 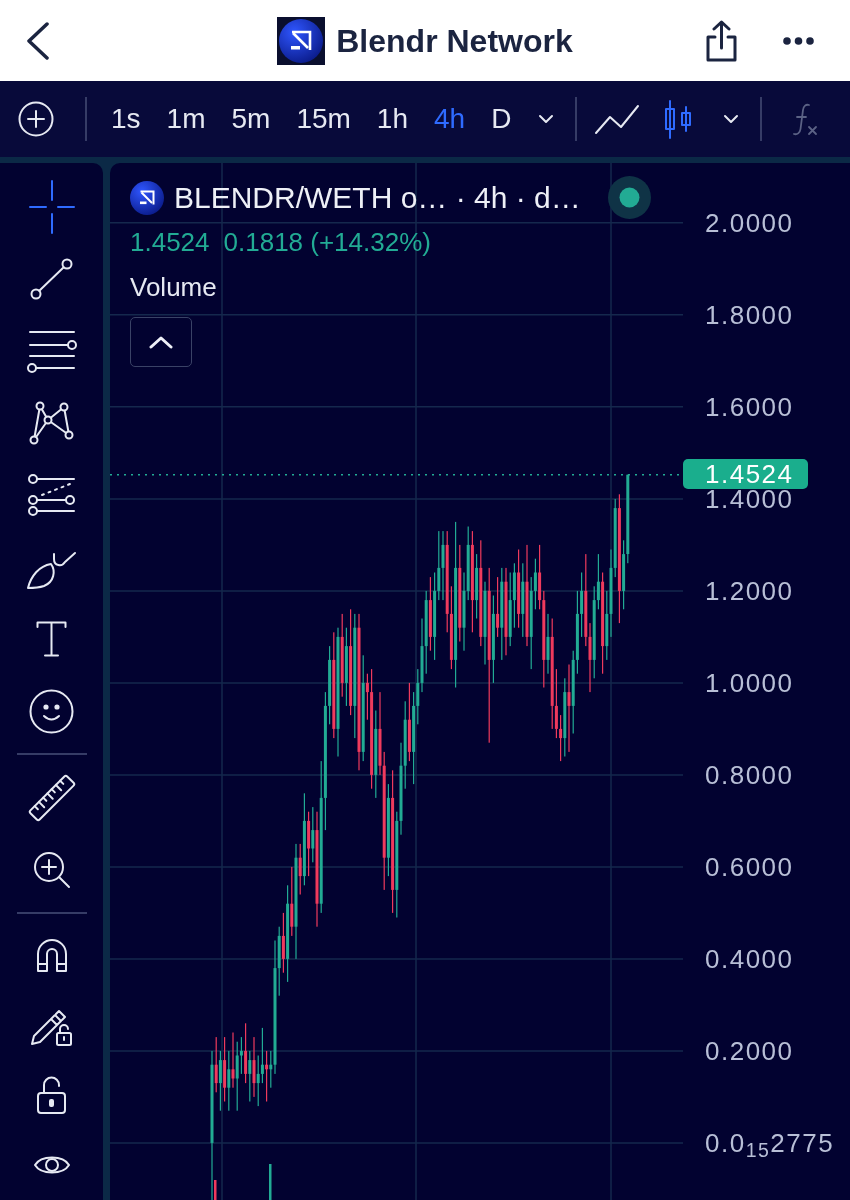 I want to click on indicator-label: Volume, so click(x=173, y=287).